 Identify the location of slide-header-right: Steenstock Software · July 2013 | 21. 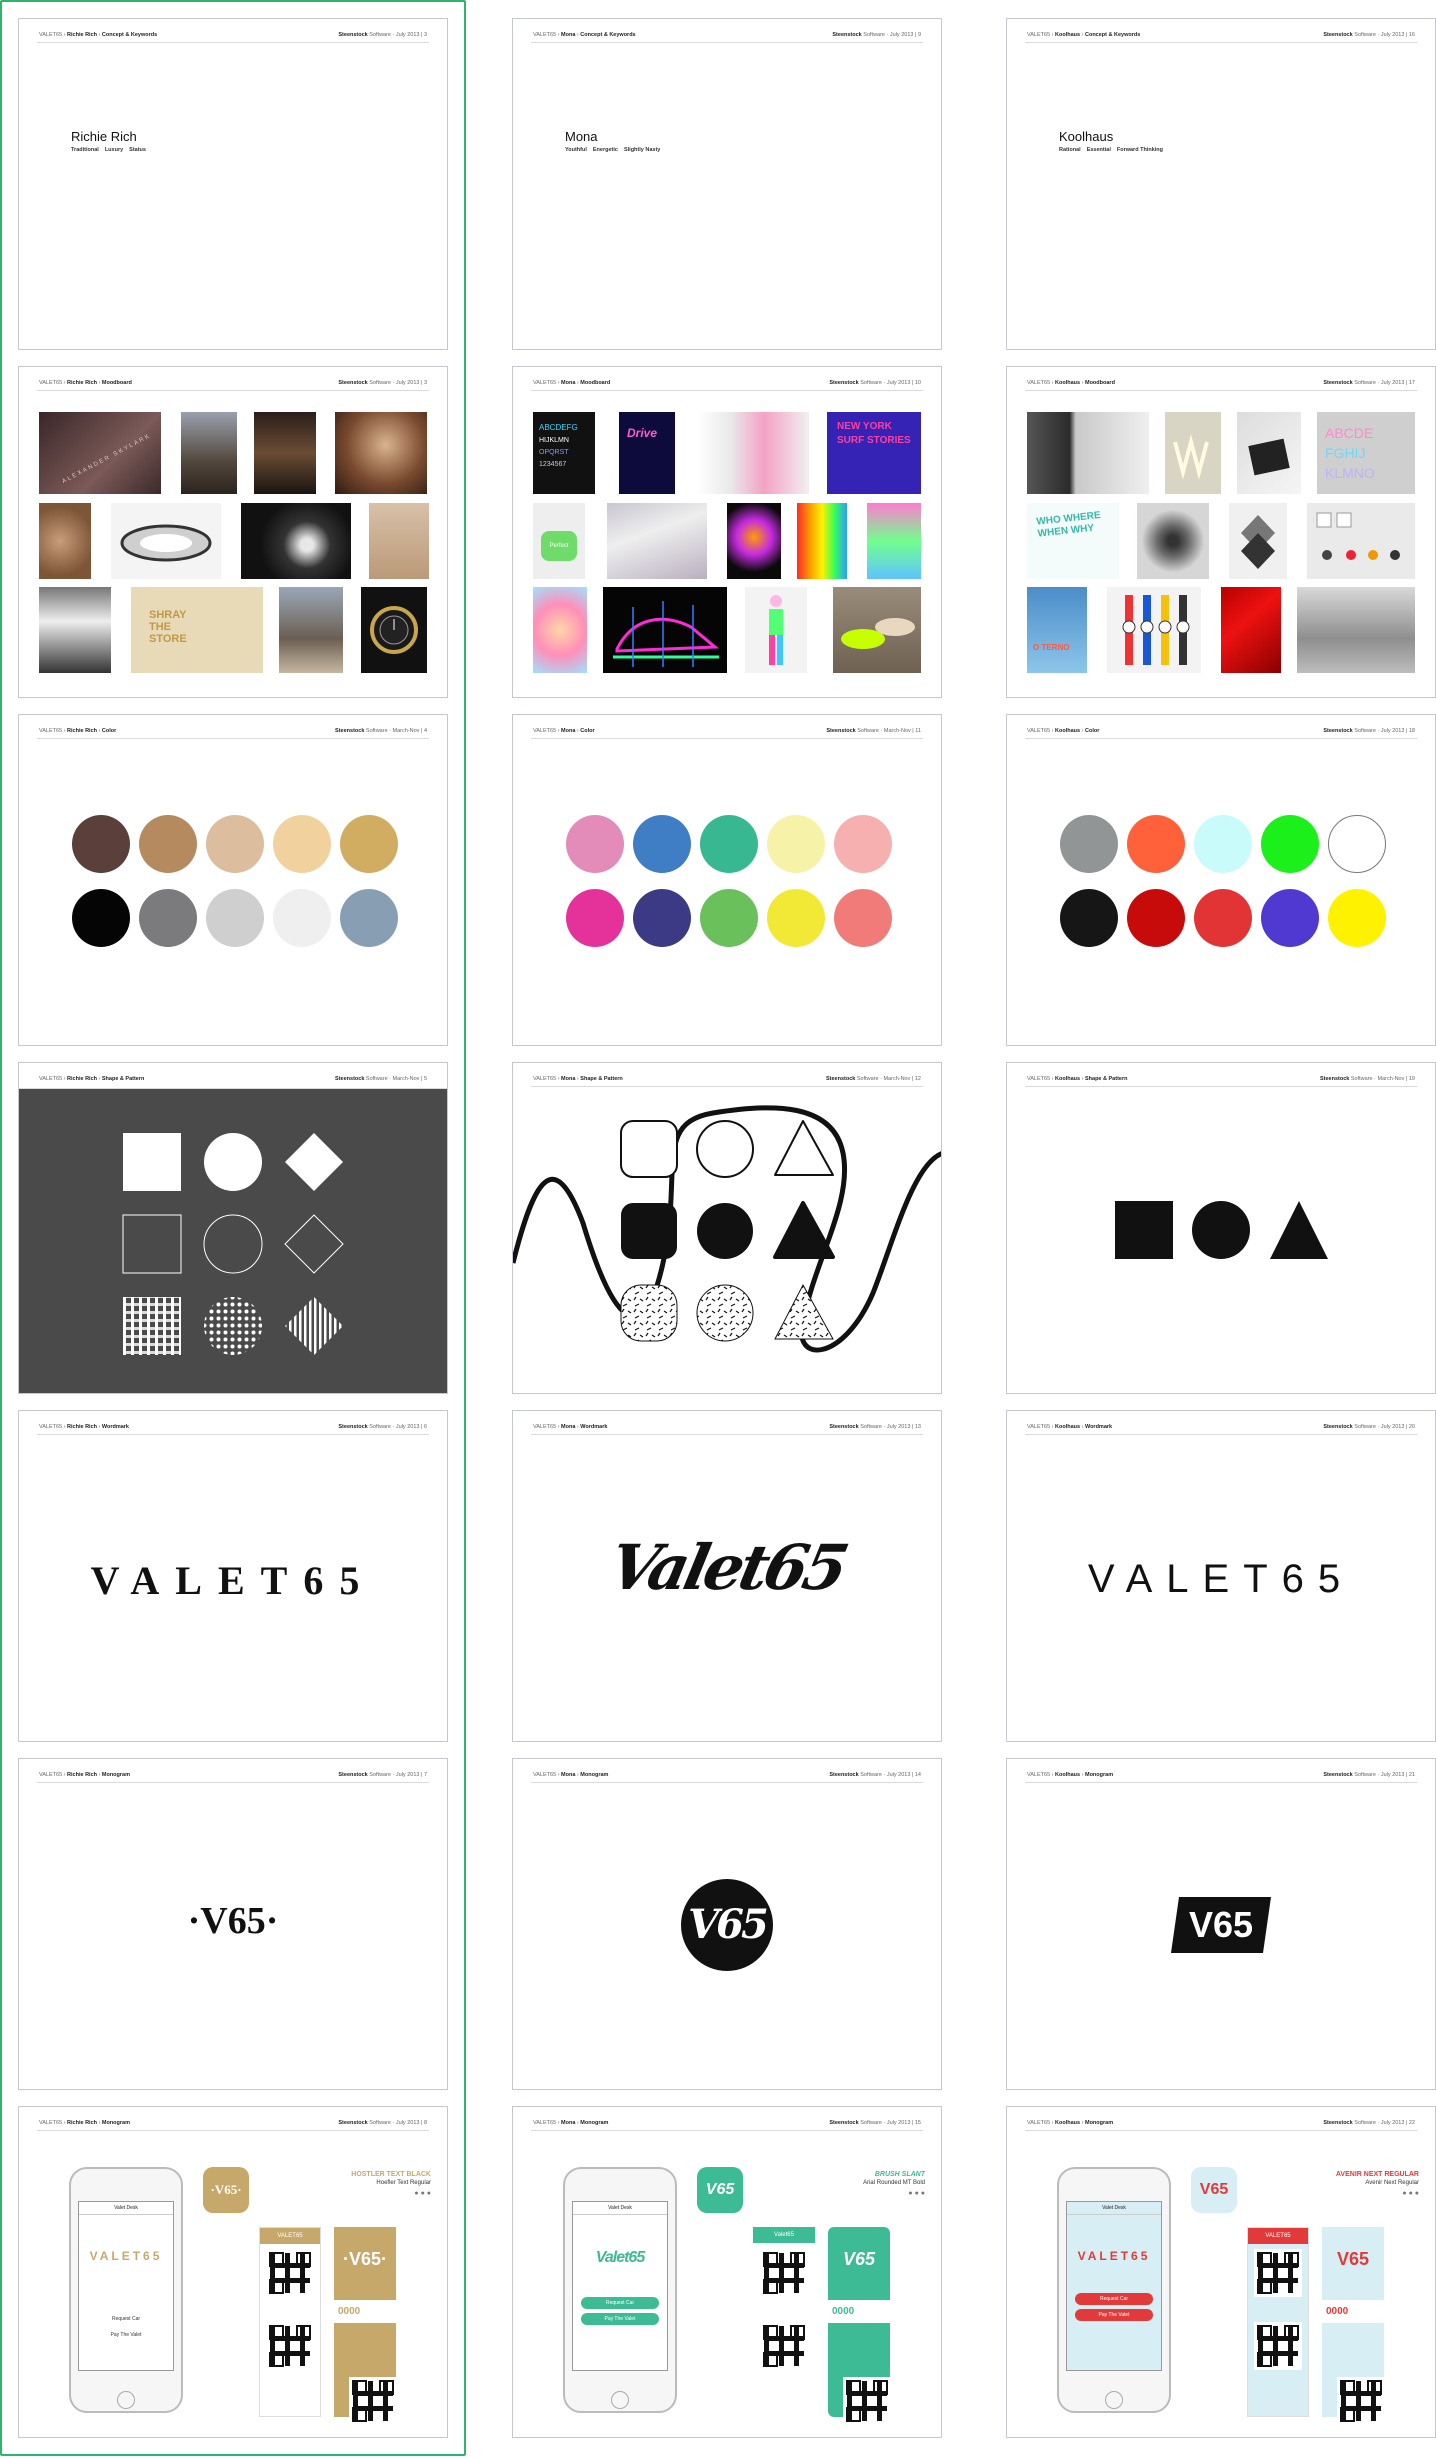
(1369, 1775).